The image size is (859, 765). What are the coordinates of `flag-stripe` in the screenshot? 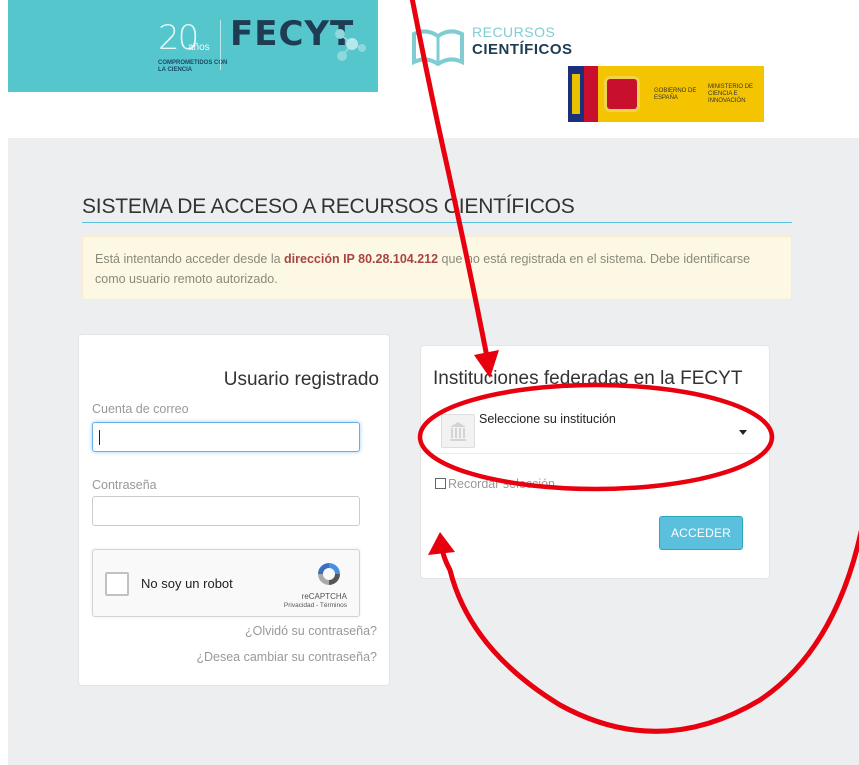 It's located at (591, 94).